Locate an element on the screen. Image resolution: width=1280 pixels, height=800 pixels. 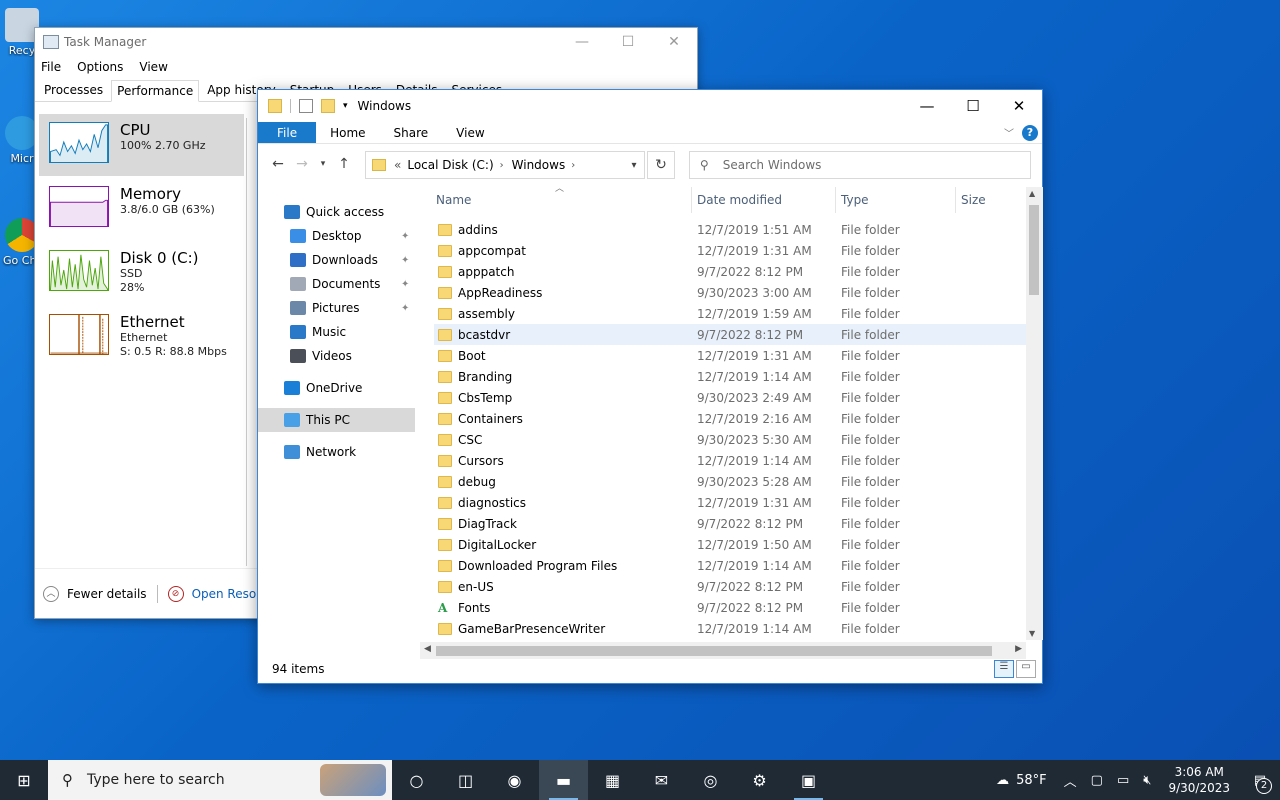
windows-start-icon: ⊞ is located at coordinates (24, 780).